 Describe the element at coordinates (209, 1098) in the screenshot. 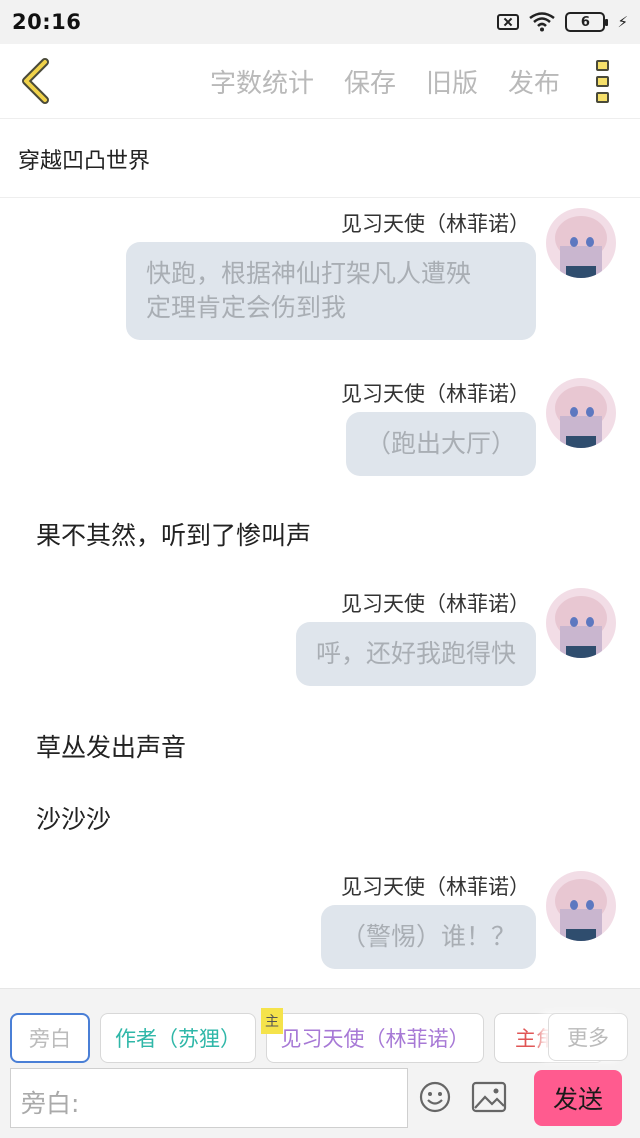

I see `message-input: 旁白:` at that location.